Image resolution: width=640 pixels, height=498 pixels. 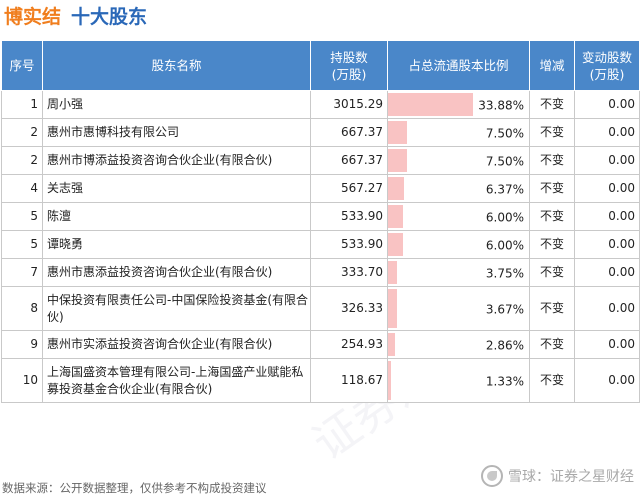 What do you see at coordinates (458, 272) in the screenshot?
I see `ratio-cell: 3.75%` at bounding box center [458, 272].